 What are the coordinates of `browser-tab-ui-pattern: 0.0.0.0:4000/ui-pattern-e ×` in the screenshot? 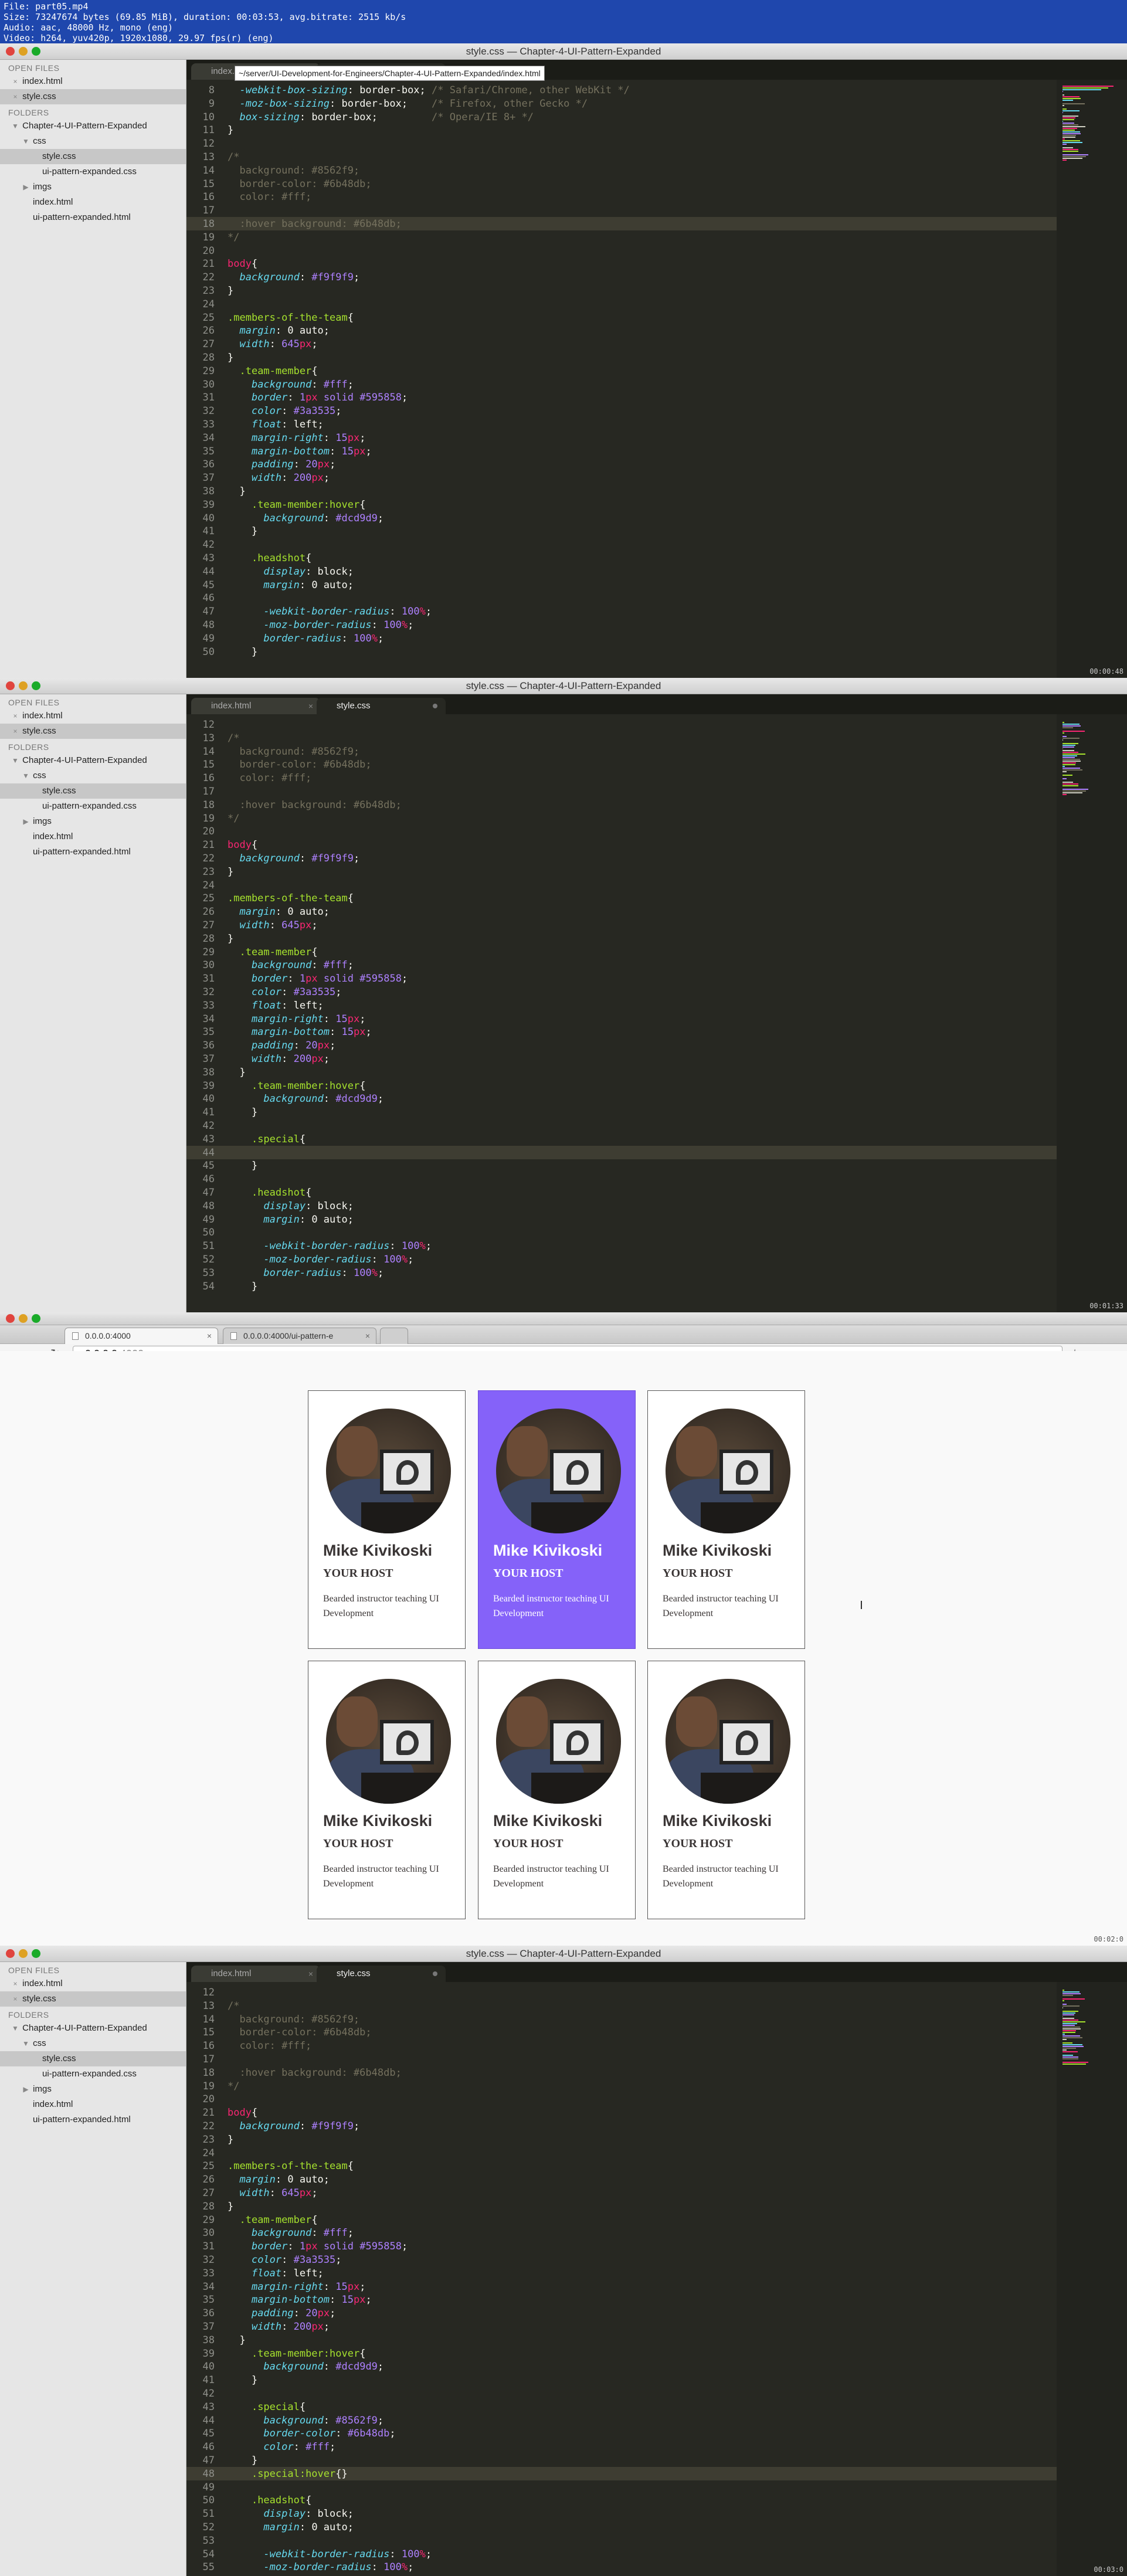 It's located at (300, 1336).